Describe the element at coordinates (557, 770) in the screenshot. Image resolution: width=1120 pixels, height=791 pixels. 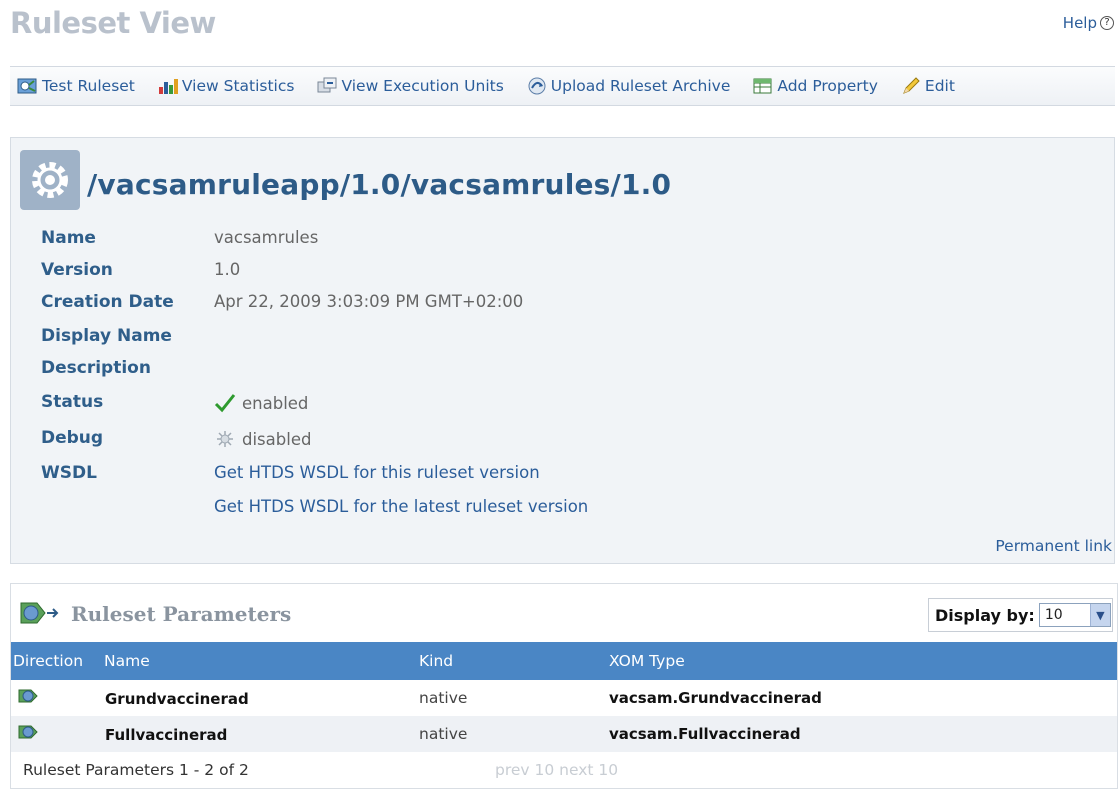
I see `pagination-links: prev 10 next 10` at that location.